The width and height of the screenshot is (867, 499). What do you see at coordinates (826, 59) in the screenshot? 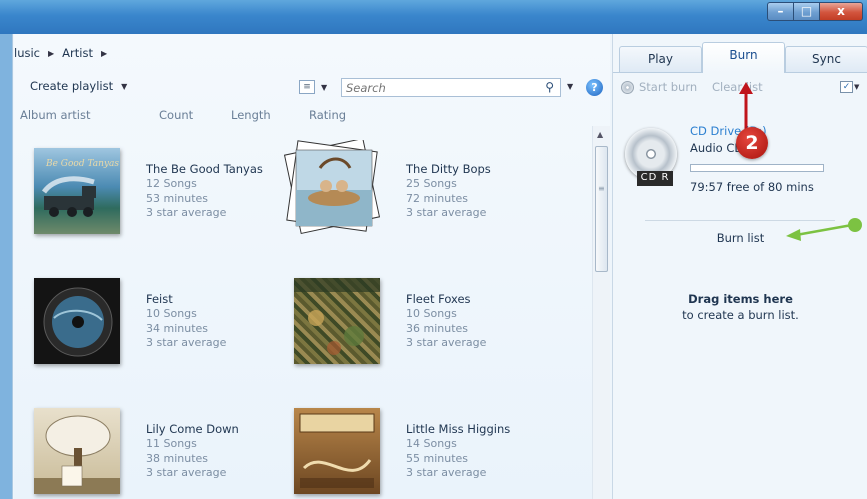
I see `tab-sync: Sync` at bounding box center [826, 59].